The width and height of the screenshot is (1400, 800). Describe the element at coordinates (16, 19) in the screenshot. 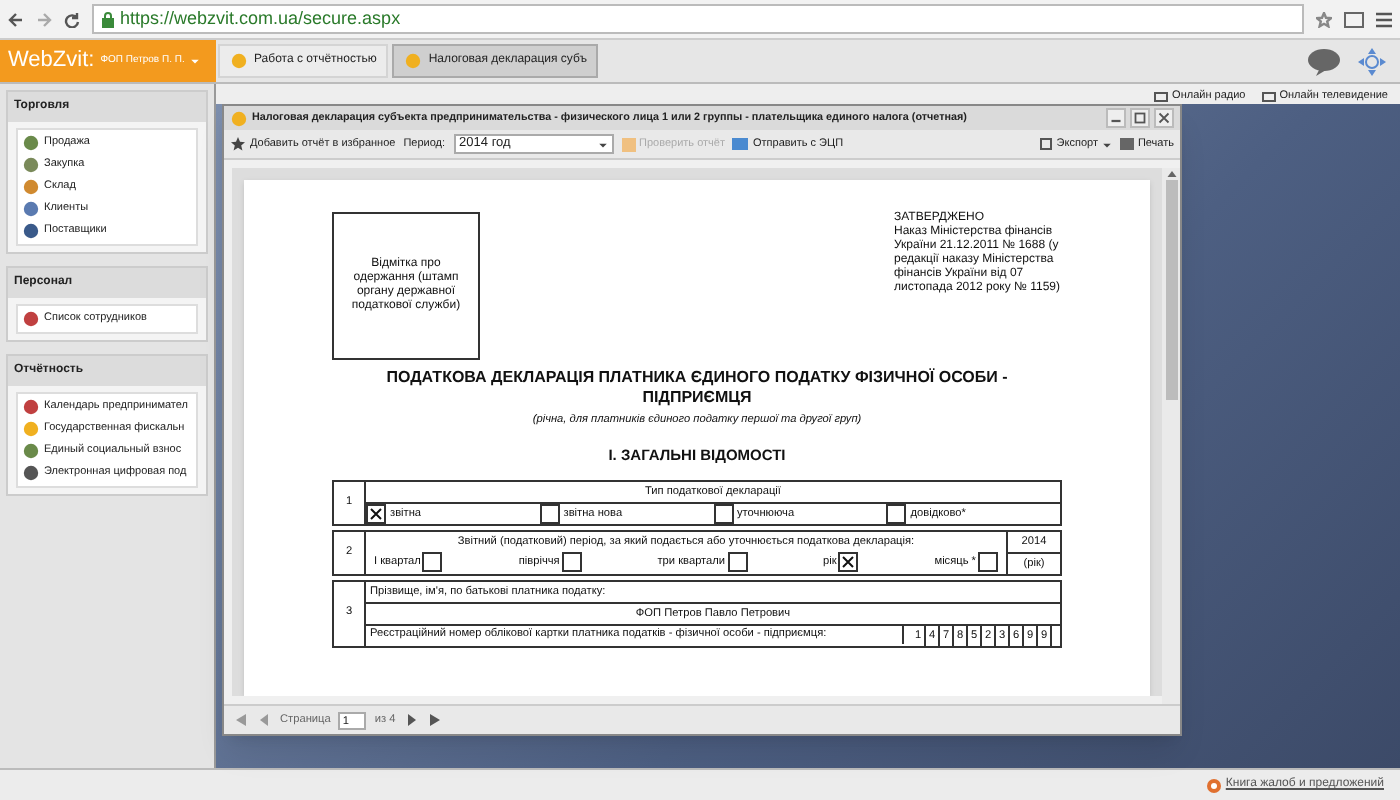

I see `back-icon` at that location.